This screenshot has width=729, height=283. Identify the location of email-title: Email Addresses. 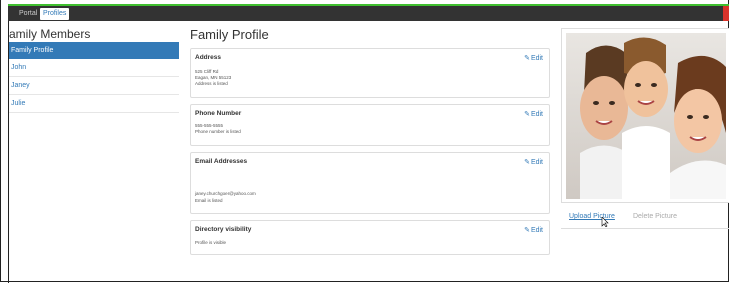
(221, 161).